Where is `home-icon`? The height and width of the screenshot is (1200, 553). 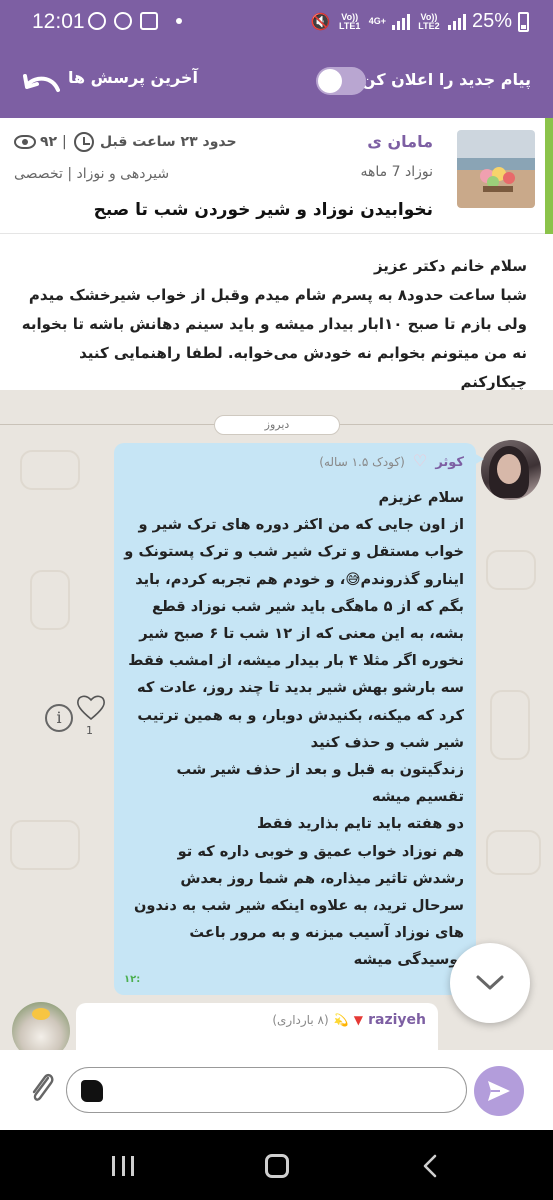 home-icon is located at coordinates (277, 1166).